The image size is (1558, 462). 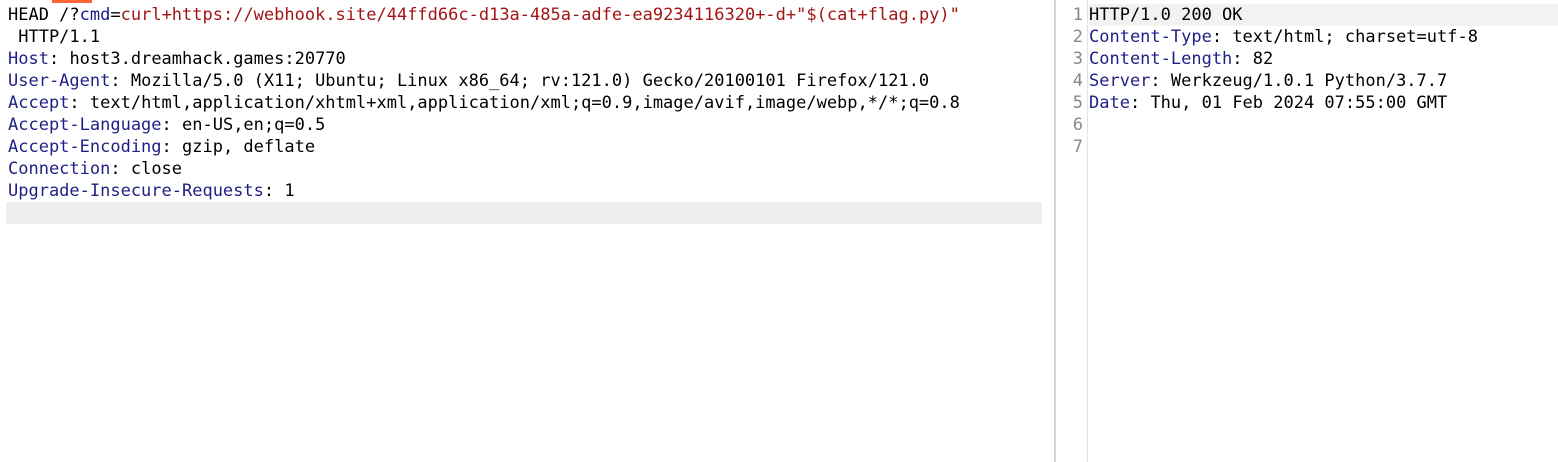 What do you see at coordinates (59, 169) in the screenshot?
I see `header-name: Connection` at bounding box center [59, 169].